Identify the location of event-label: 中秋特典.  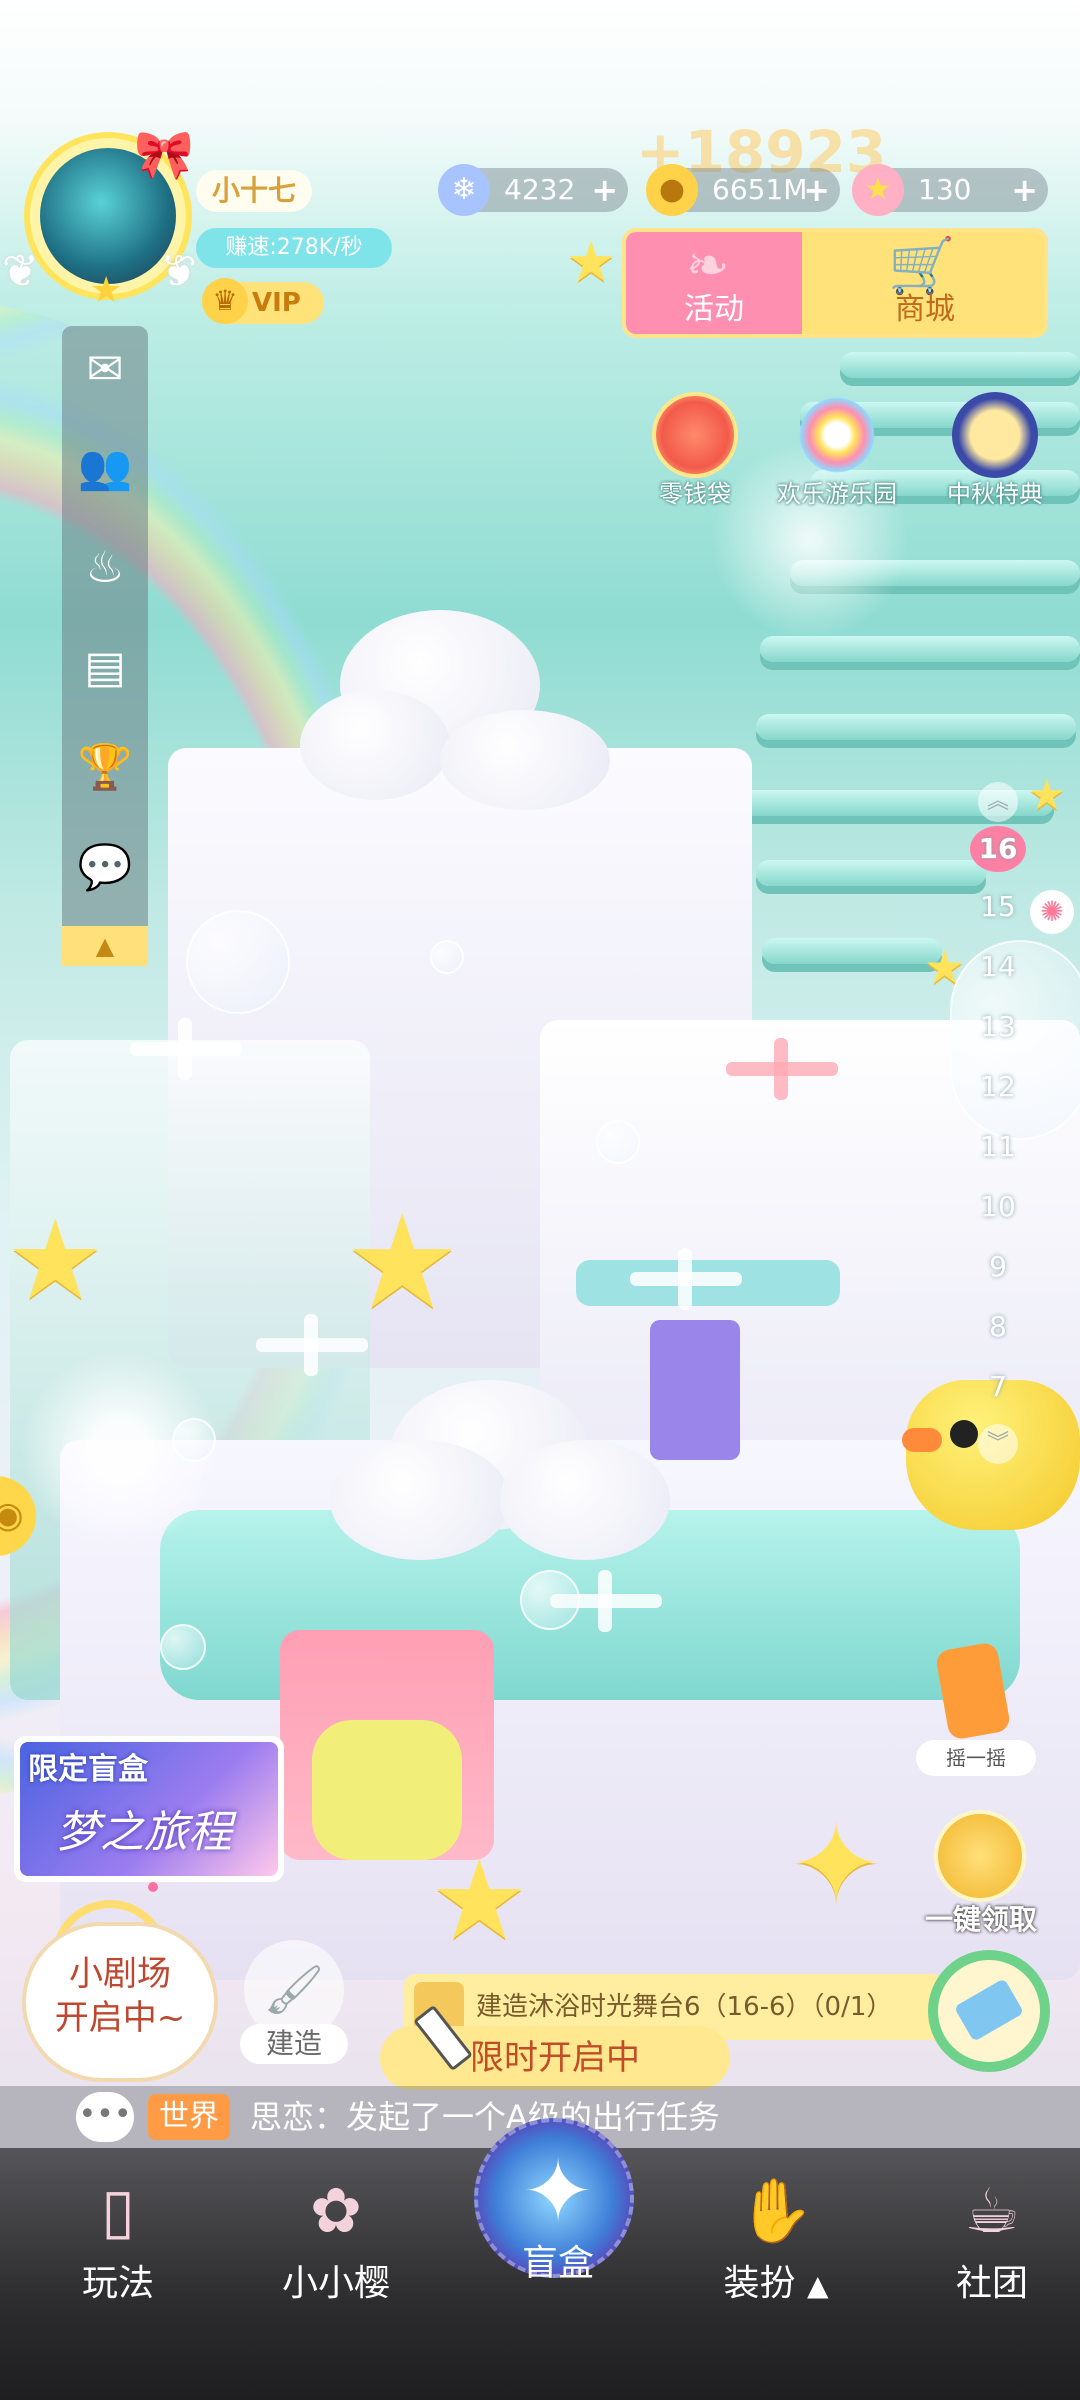
(995, 494).